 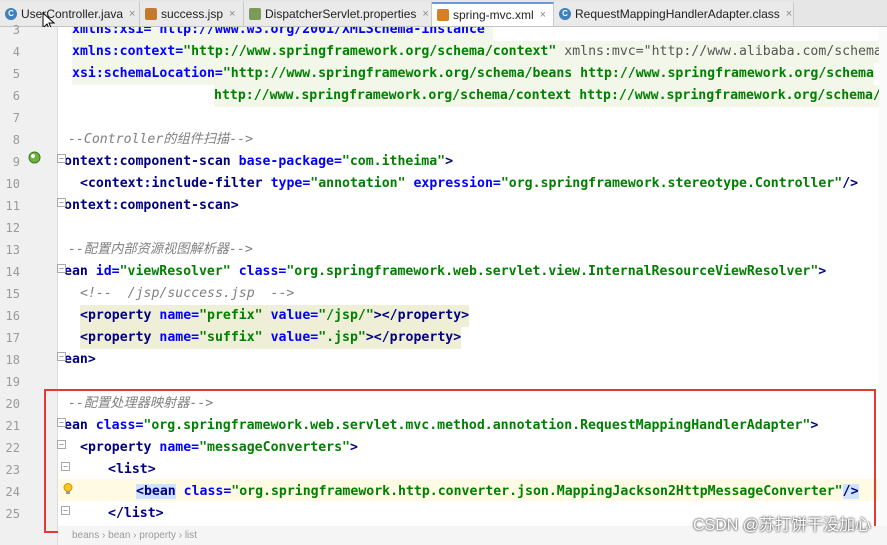 I want to click on tab-label: spring-mvc.xml, so click(x=493, y=15).